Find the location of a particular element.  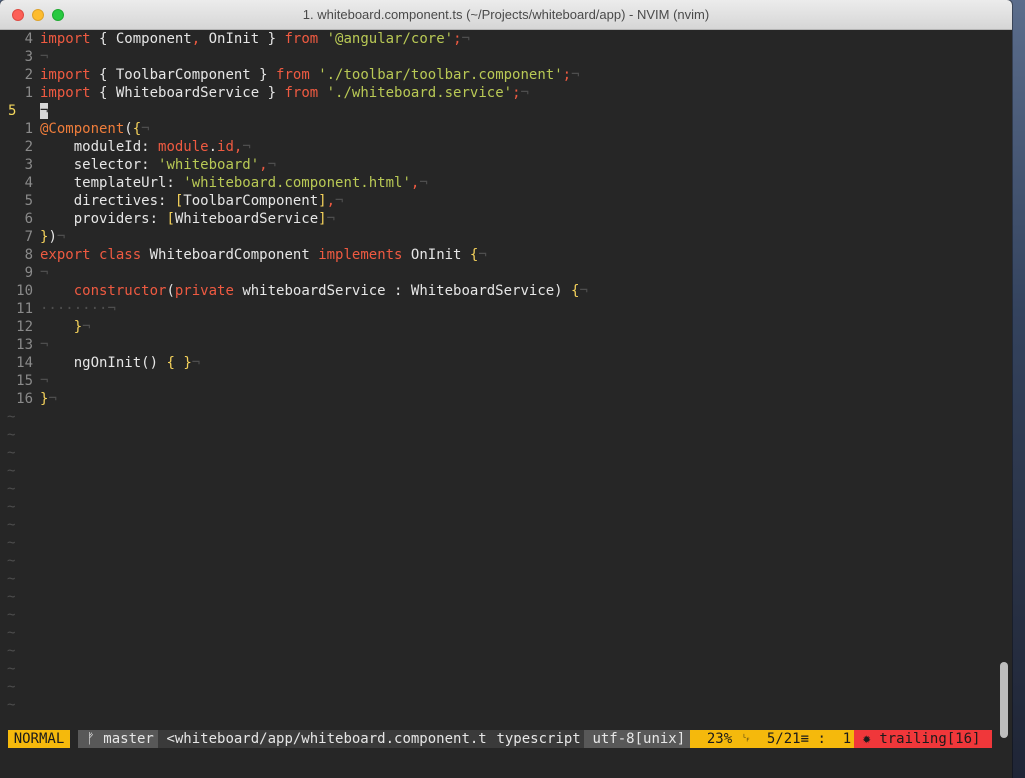

code-token: class is located at coordinates (120, 255).